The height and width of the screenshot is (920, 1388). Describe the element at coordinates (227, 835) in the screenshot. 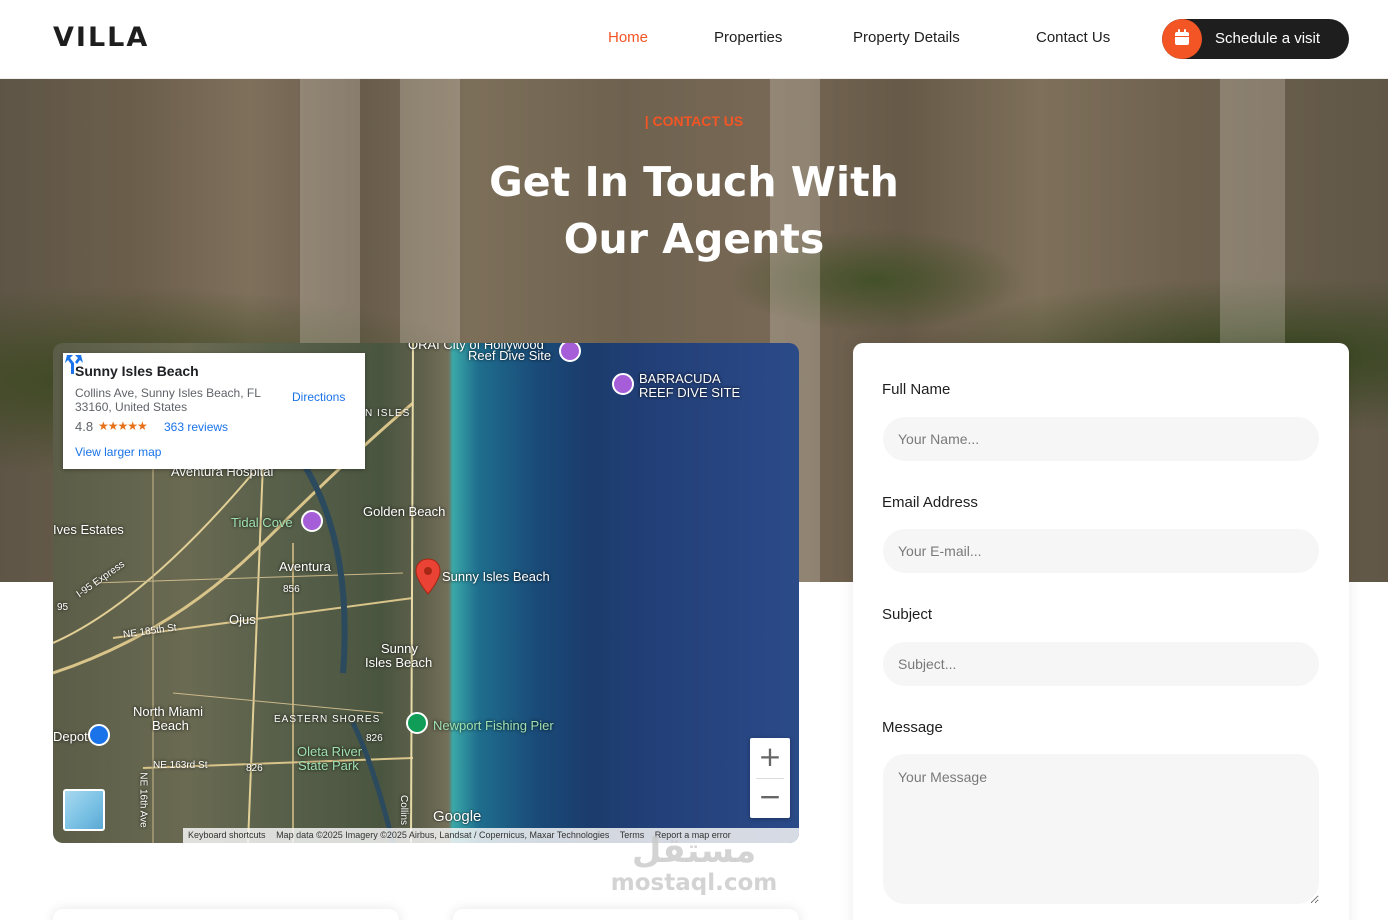

I see `keyboard-shortcuts-link: Keyboard shortcuts` at that location.